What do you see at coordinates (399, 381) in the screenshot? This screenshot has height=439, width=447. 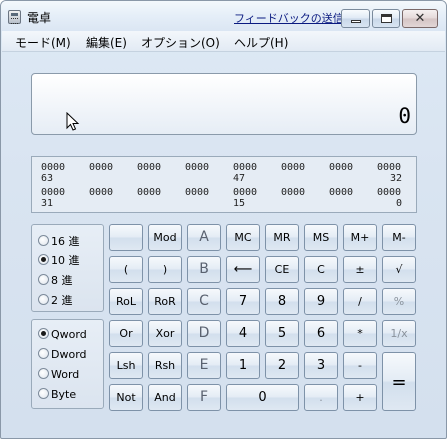 I see `equals-key: =` at bounding box center [399, 381].